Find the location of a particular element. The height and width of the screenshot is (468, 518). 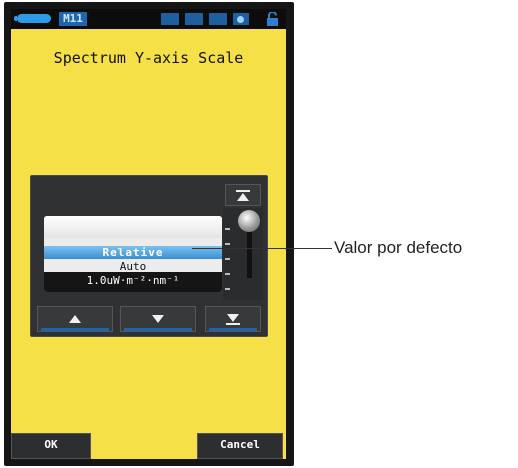

page-title: Spectrum Y-axis Scale is located at coordinates (148, 58).